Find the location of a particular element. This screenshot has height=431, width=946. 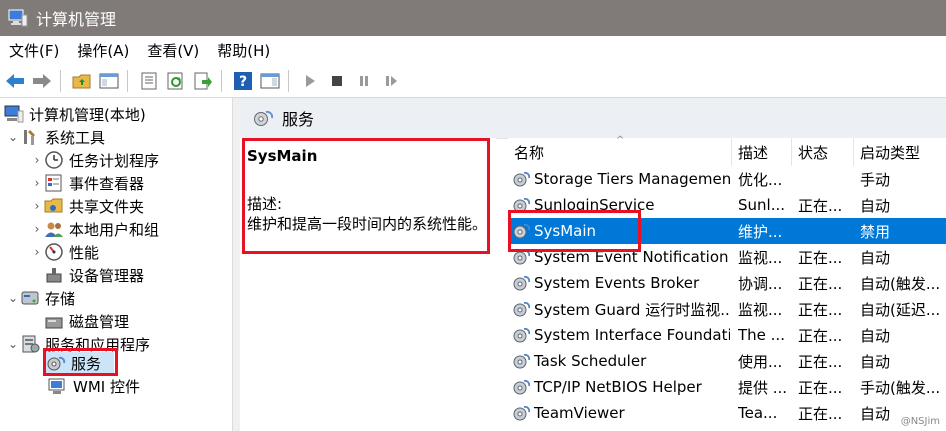

services-header: 服务 is located at coordinates (593, 118).